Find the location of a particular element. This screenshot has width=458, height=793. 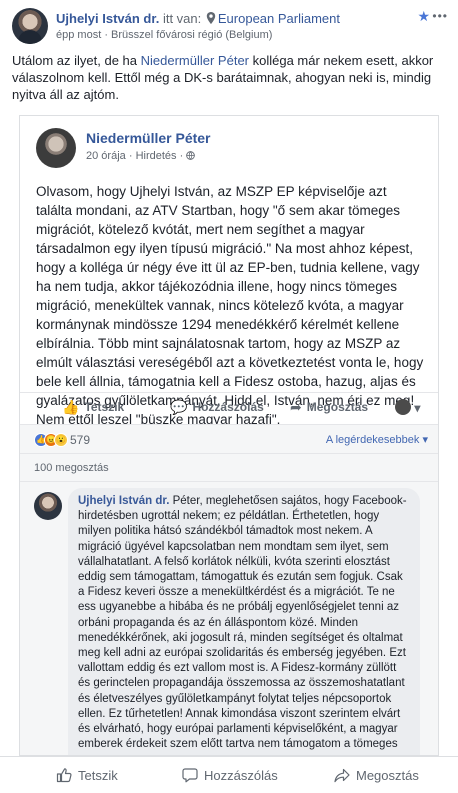

author-name: Ujhelyi István dr. is located at coordinates (107, 18).